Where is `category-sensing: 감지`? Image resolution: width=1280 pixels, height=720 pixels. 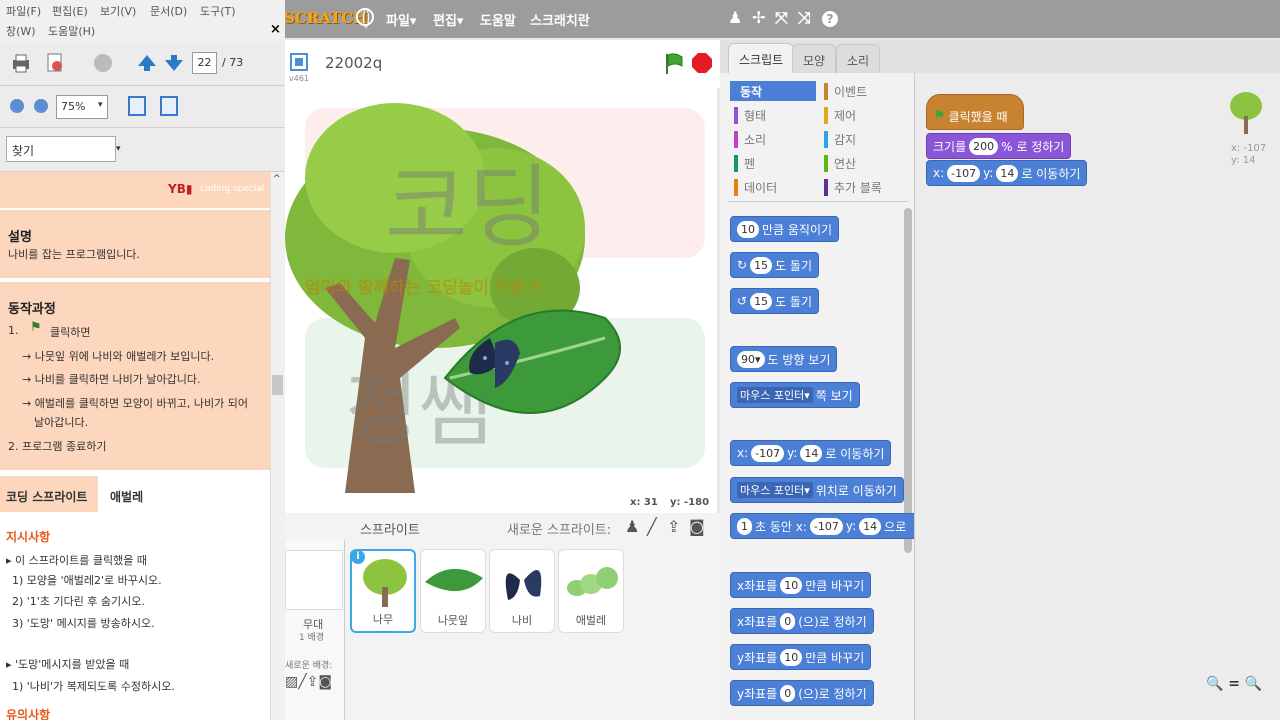 category-sensing: 감지 is located at coordinates (840, 139).